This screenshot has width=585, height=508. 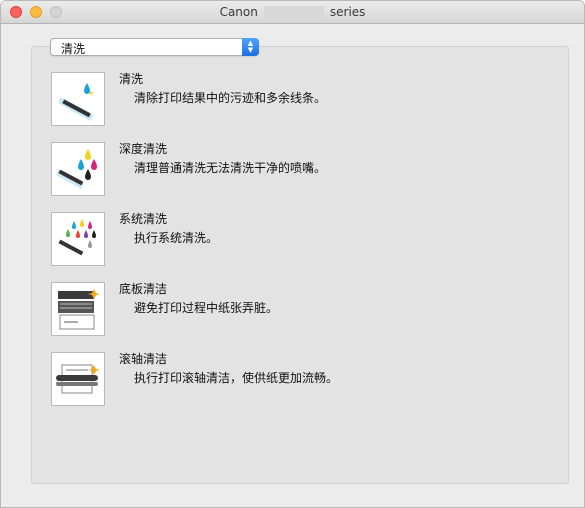 I want to click on window-title-left: Canon, so click(x=238, y=12).